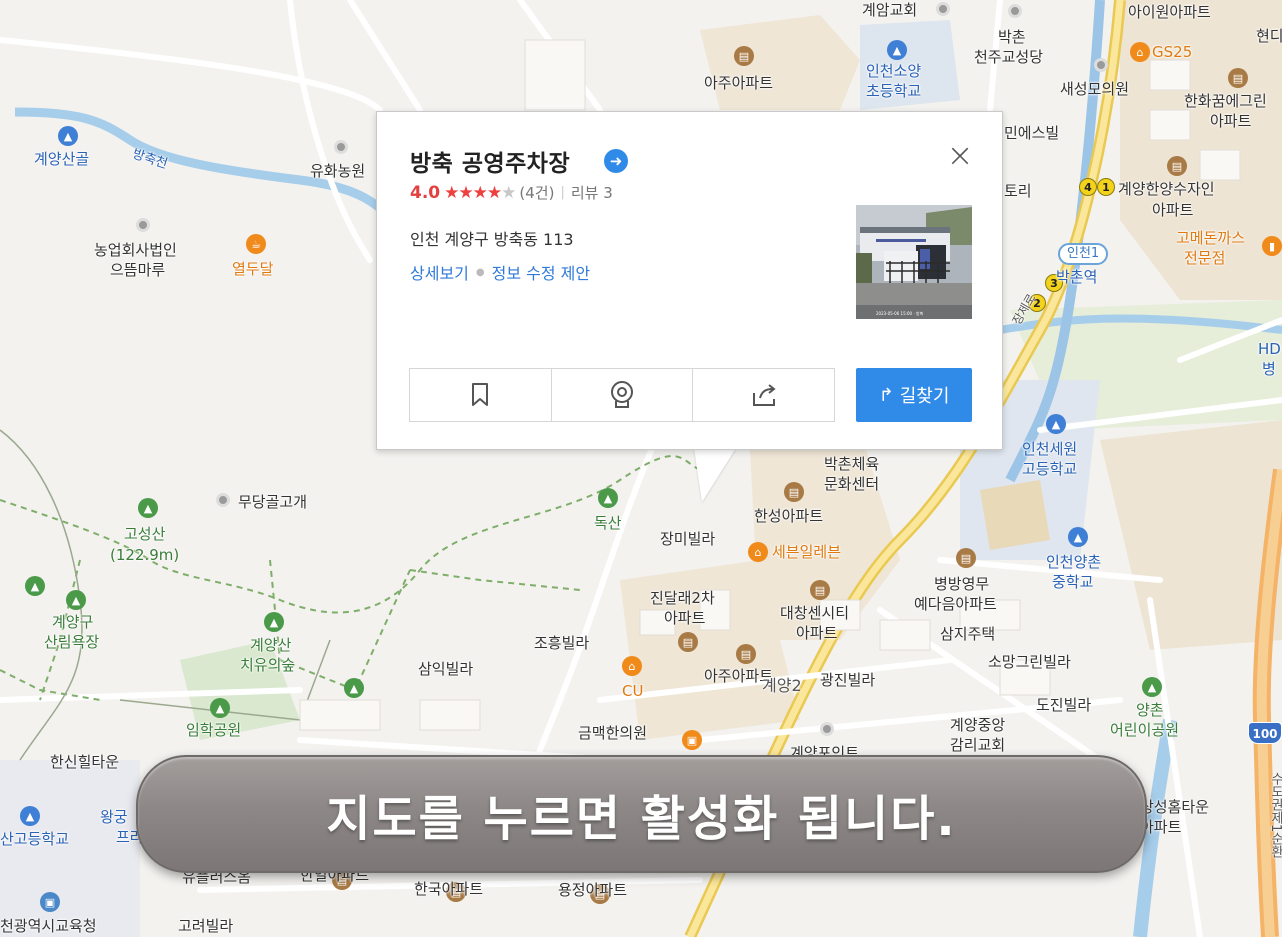 The width and height of the screenshot is (1282, 937). What do you see at coordinates (48, 926) in the screenshot?
I see `map-label: 천광역시교육청` at bounding box center [48, 926].